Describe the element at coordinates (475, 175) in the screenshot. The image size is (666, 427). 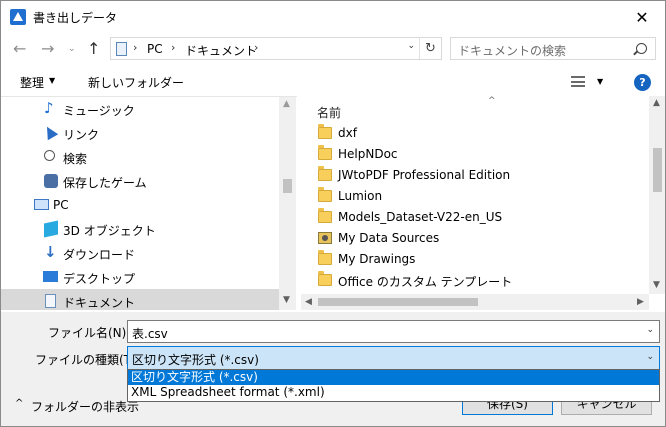
I see `list-item: JWtoPDF Professional Edition` at that location.